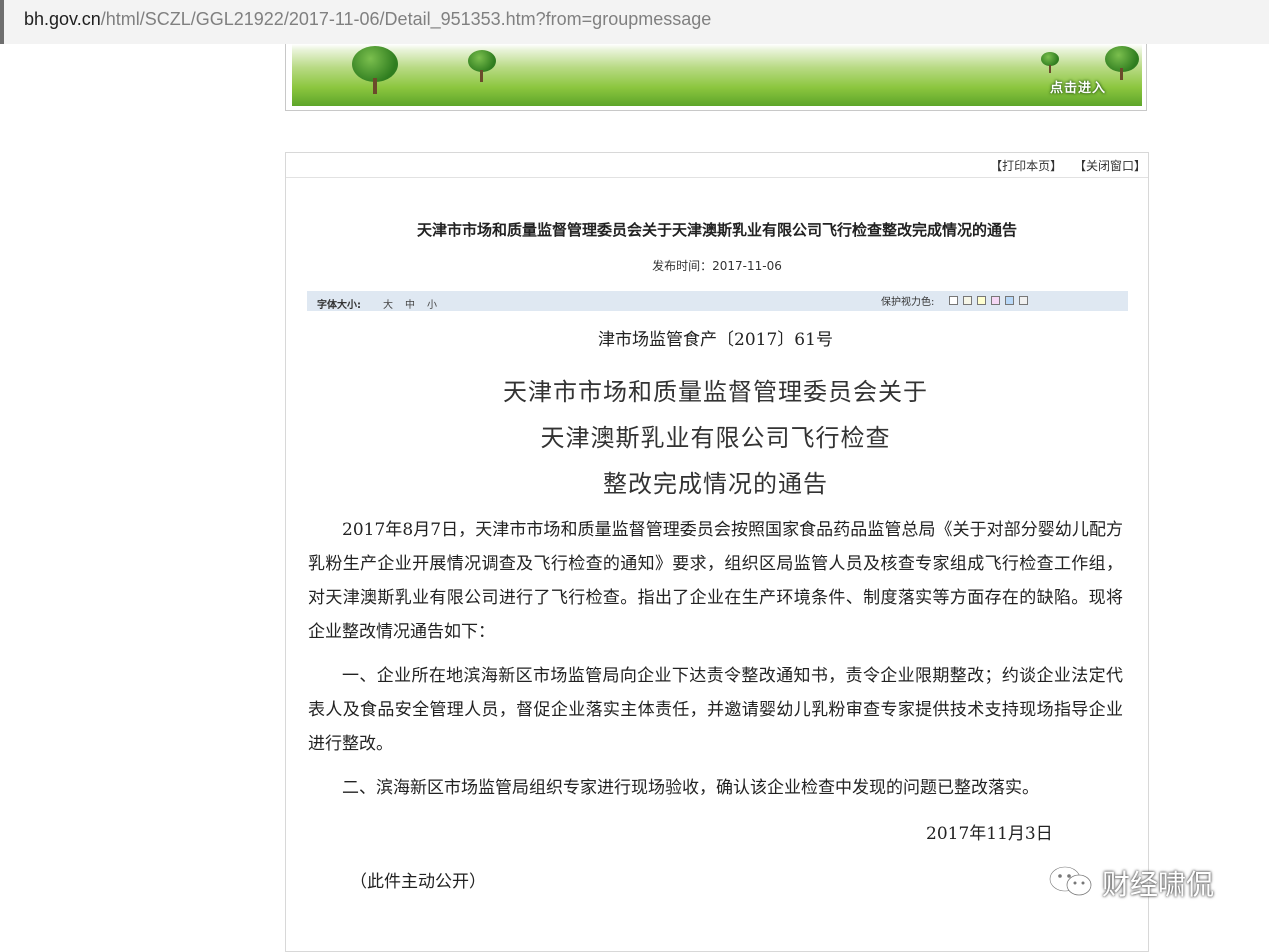 The image size is (1269, 952). What do you see at coordinates (717, 75) in the screenshot?
I see `banner-grass-image: 点击进入` at bounding box center [717, 75].